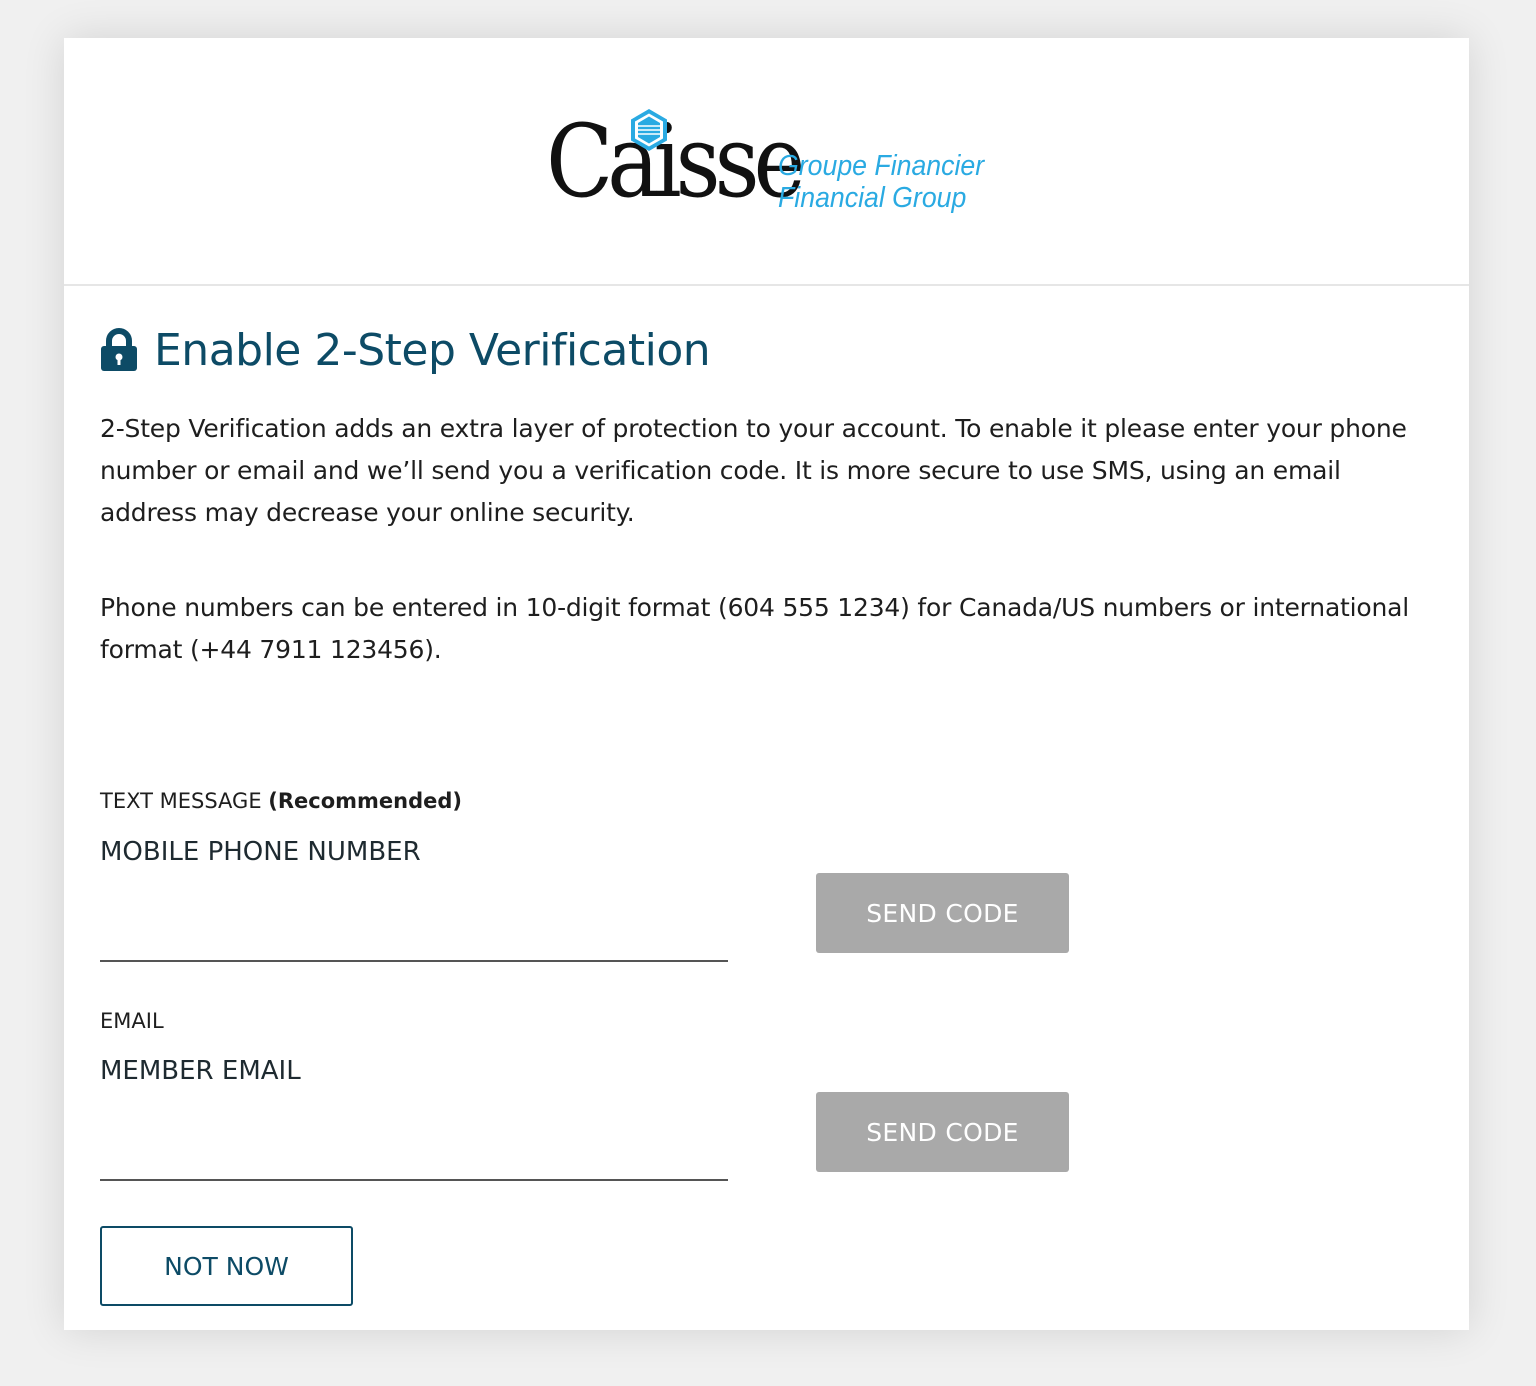 The width and height of the screenshot is (1536, 1386). I want to click on member-email-input, so click(414, 1160).